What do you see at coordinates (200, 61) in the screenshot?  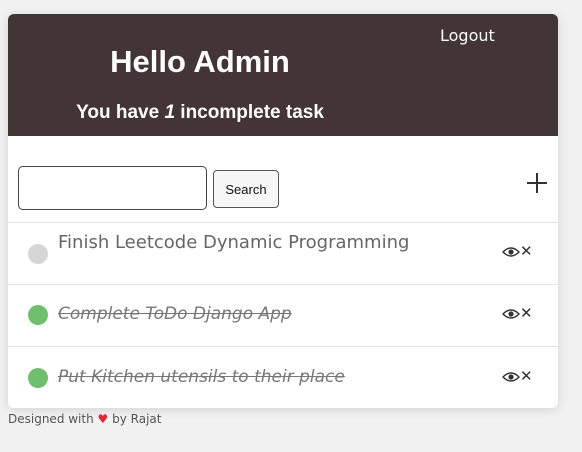 I see `greeting-heading: Hello Admin` at bounding box center [200, 61].